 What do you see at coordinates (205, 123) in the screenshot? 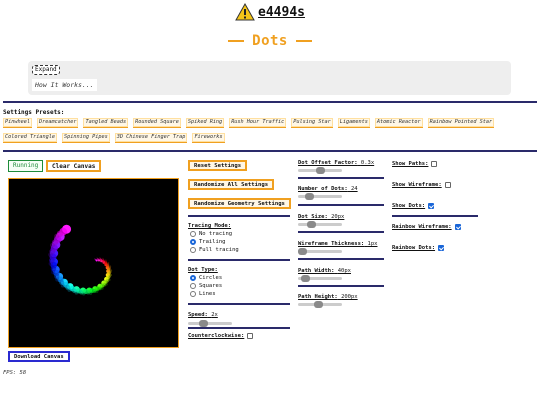
I see `preset-button: Spiked Ring` at bounding box center [205, 123].